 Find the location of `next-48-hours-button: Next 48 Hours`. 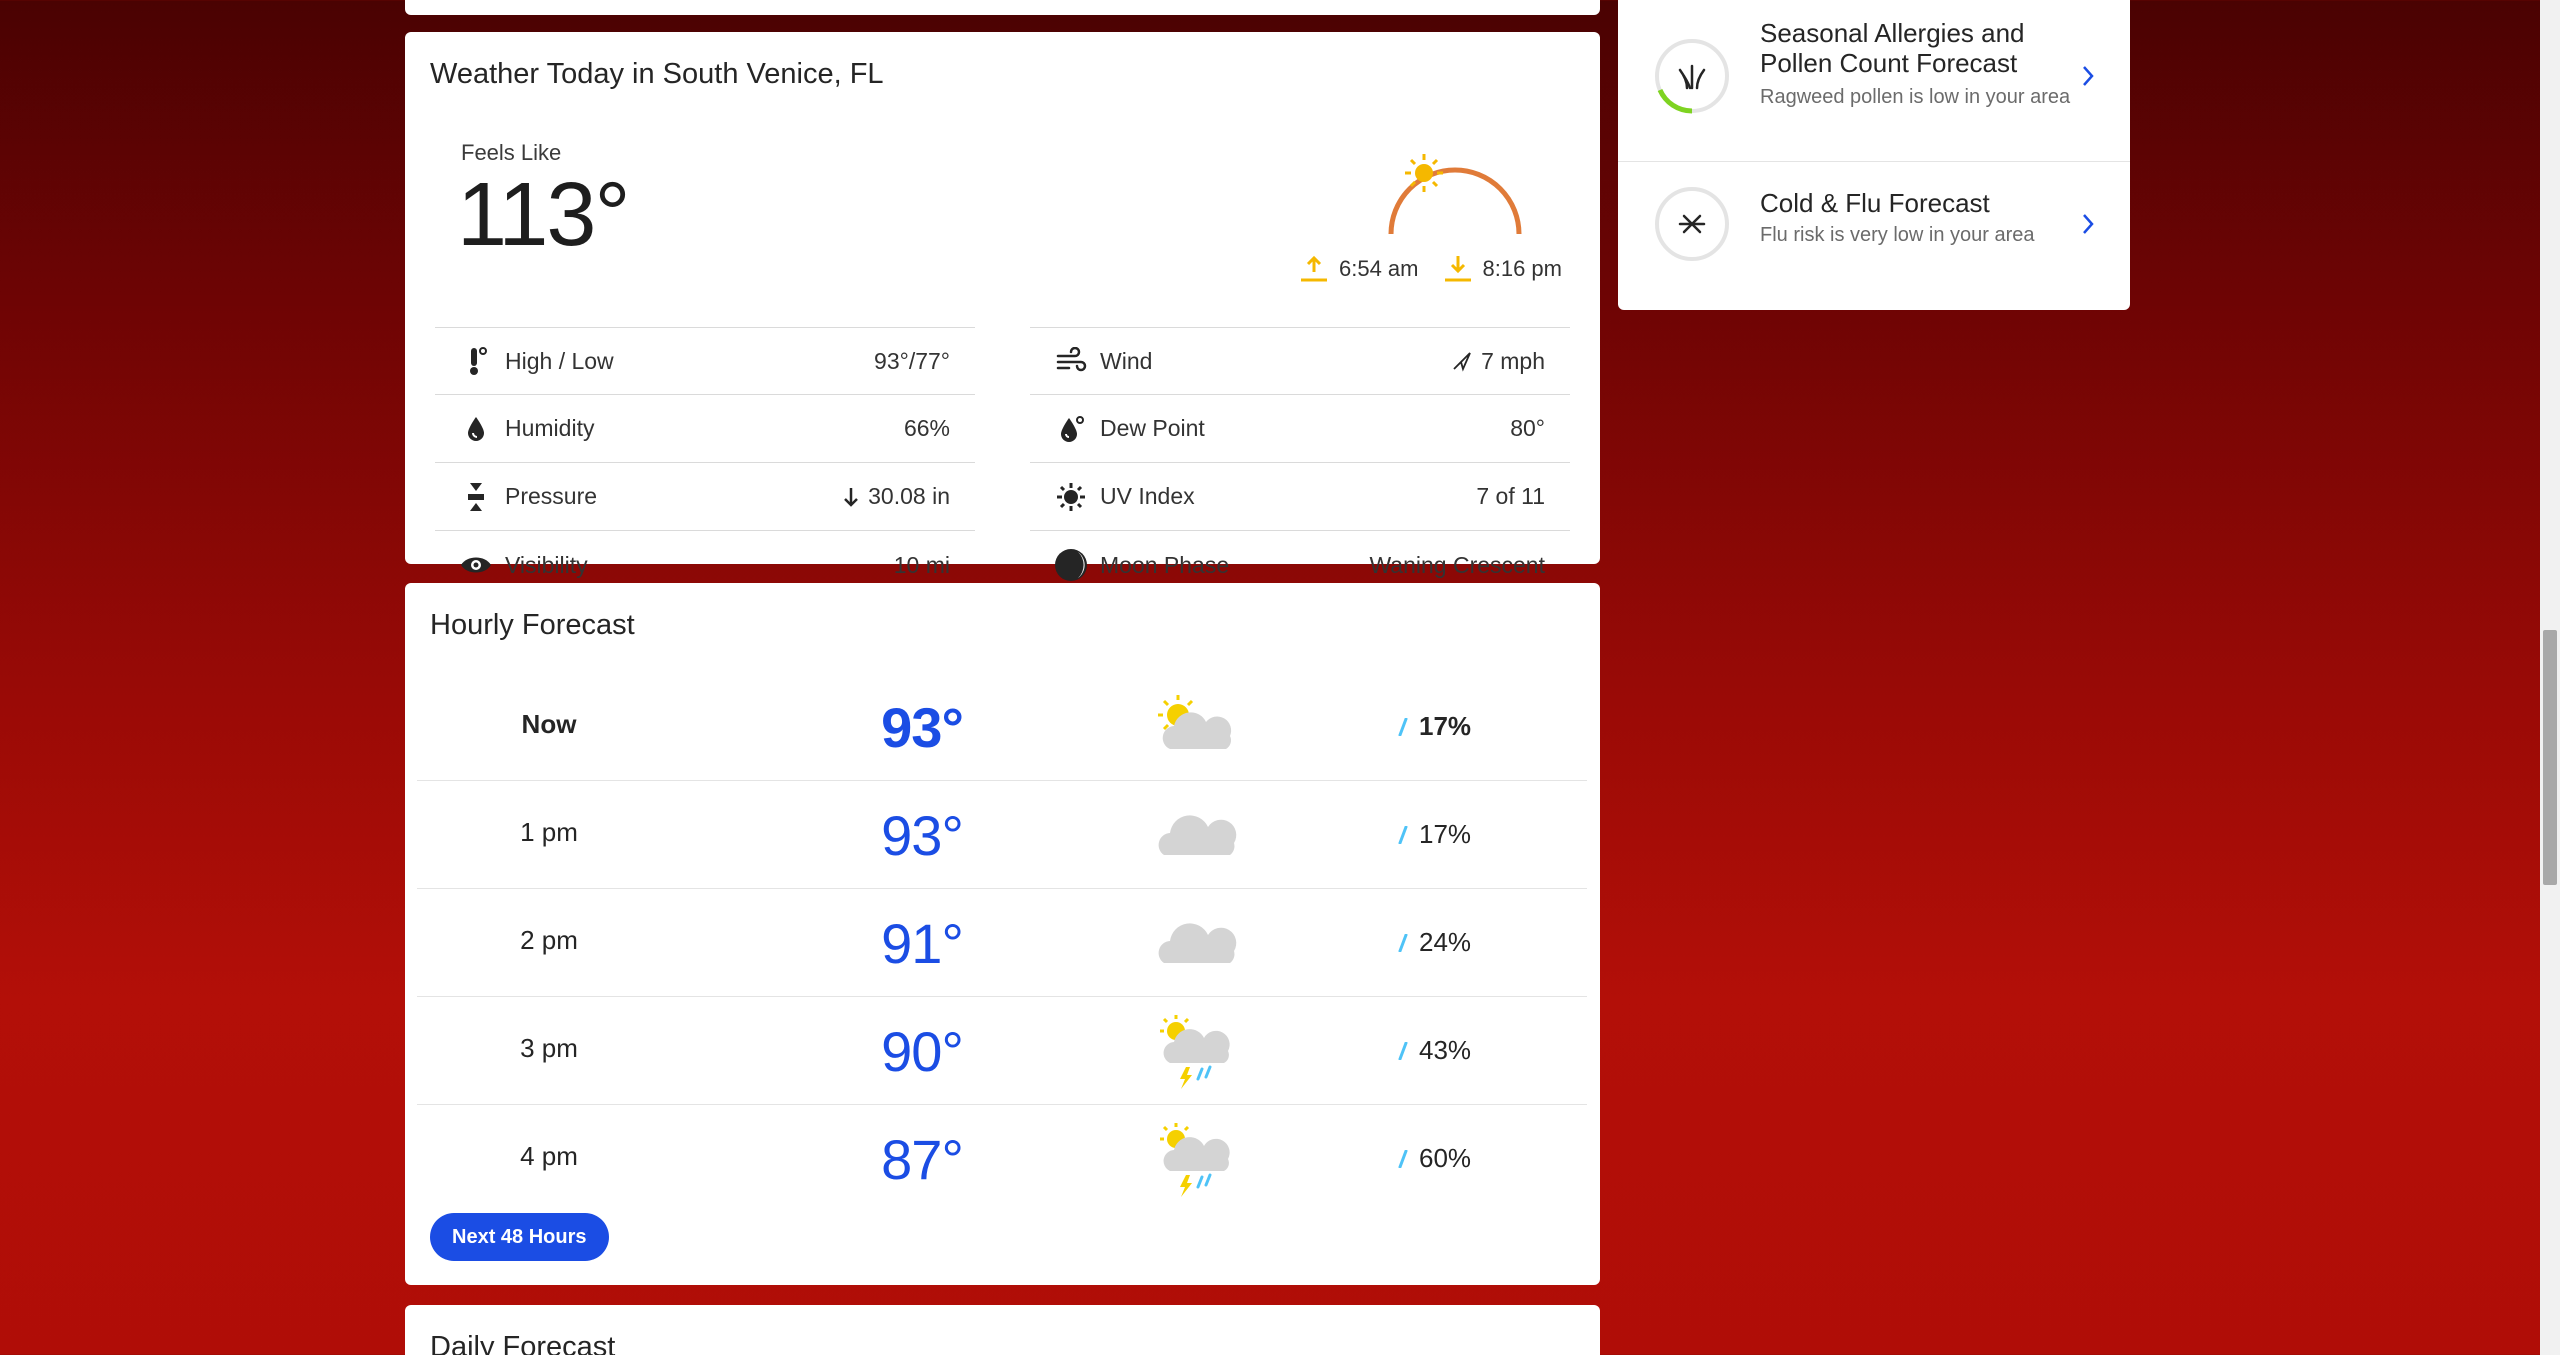

next-48-hours-button: Next 48 Hours is located at coordinates (519, 1237).